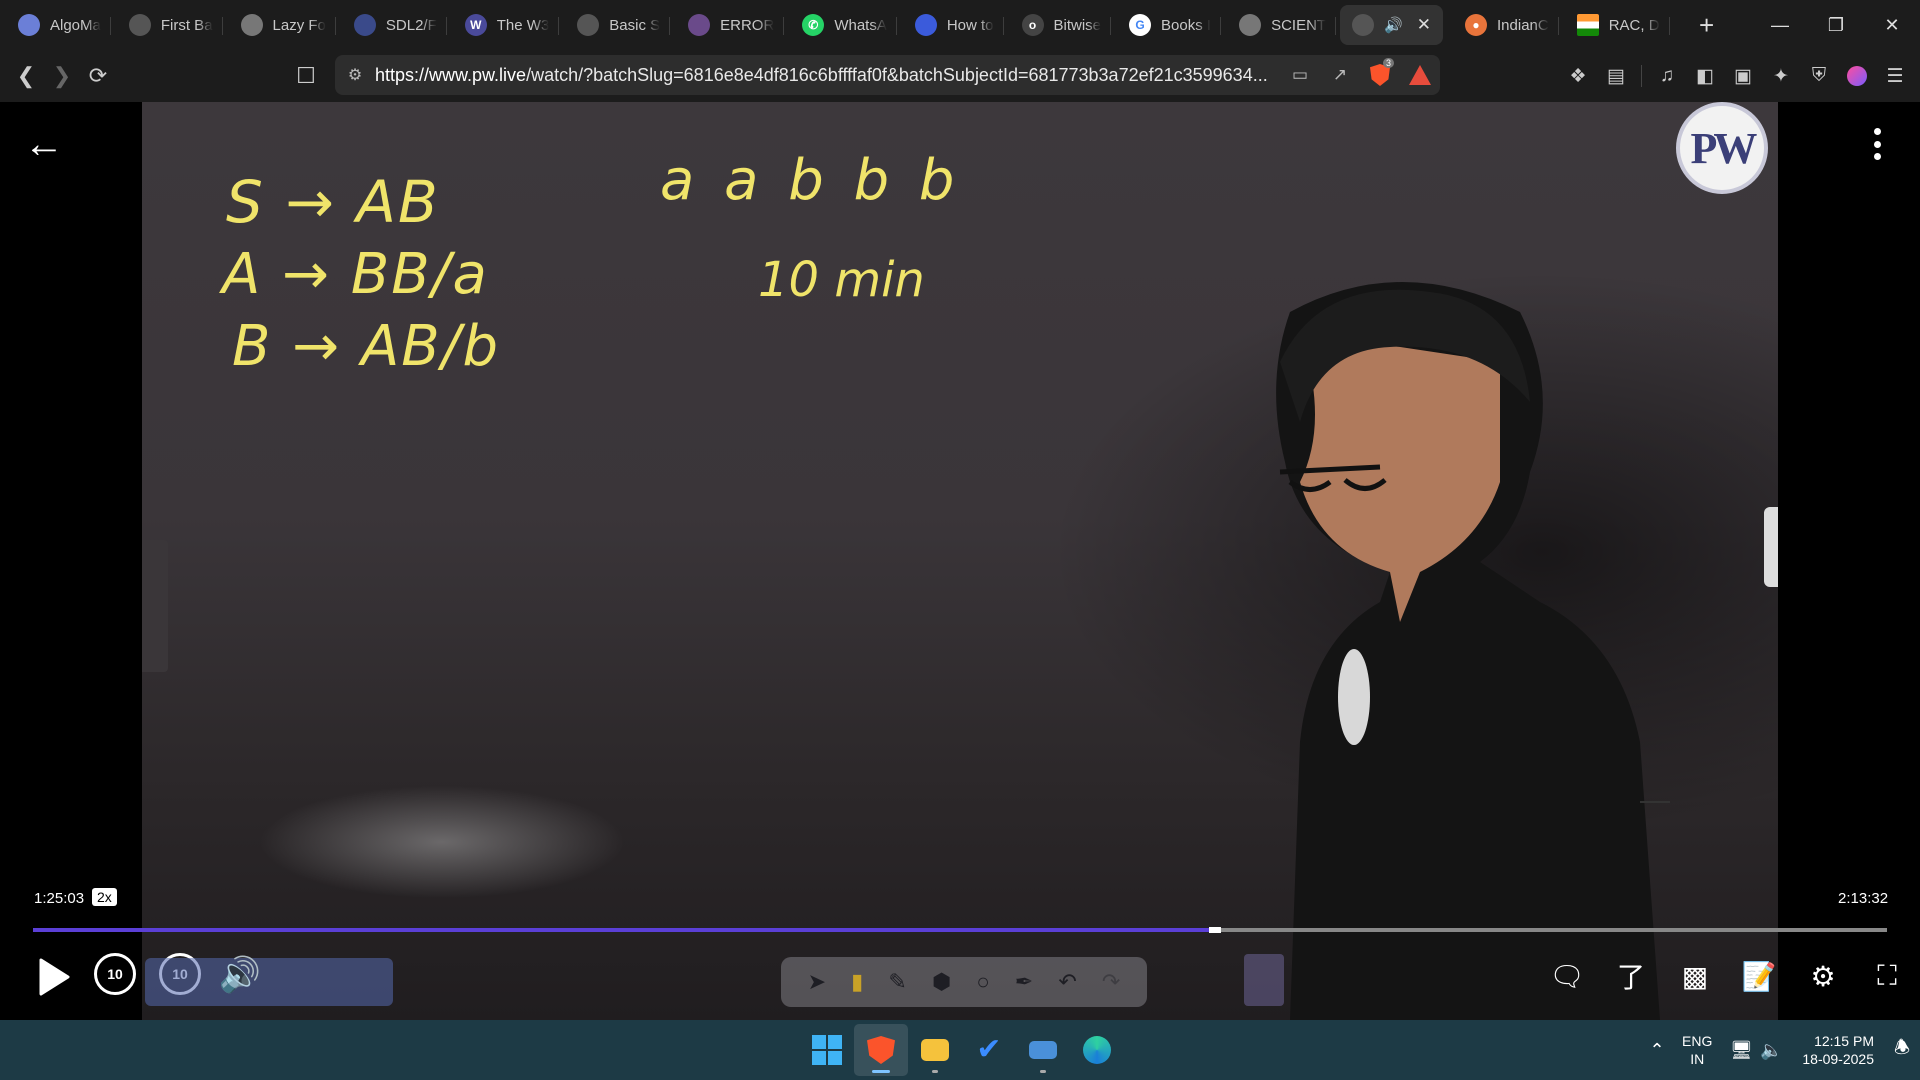 This screenshot has width=1920, height=1080. I want to click on tab-4: SDL2/F, so click(391, 25).